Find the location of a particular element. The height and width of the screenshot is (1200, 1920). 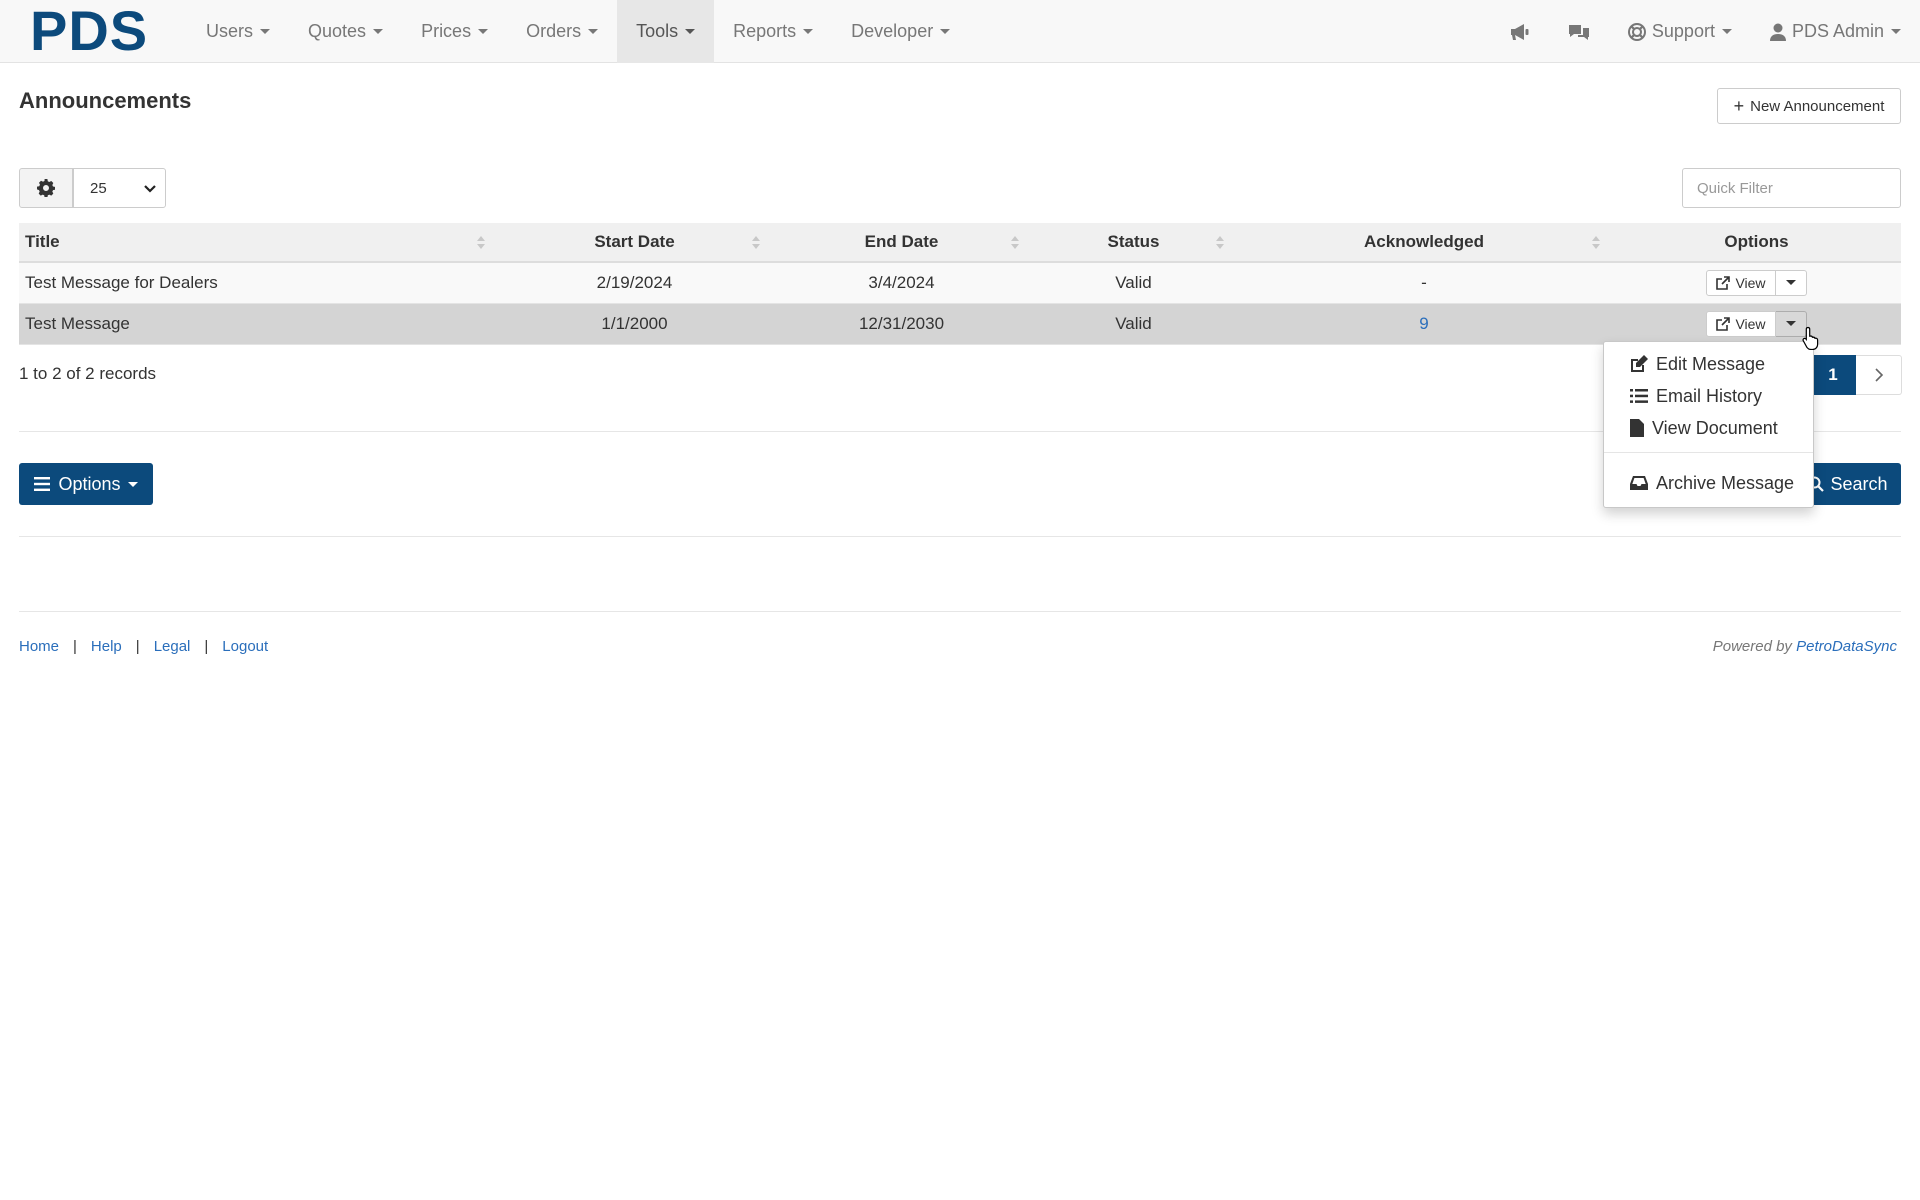

menu-item-email-history: Email History is located at coordinates (1708, 396).